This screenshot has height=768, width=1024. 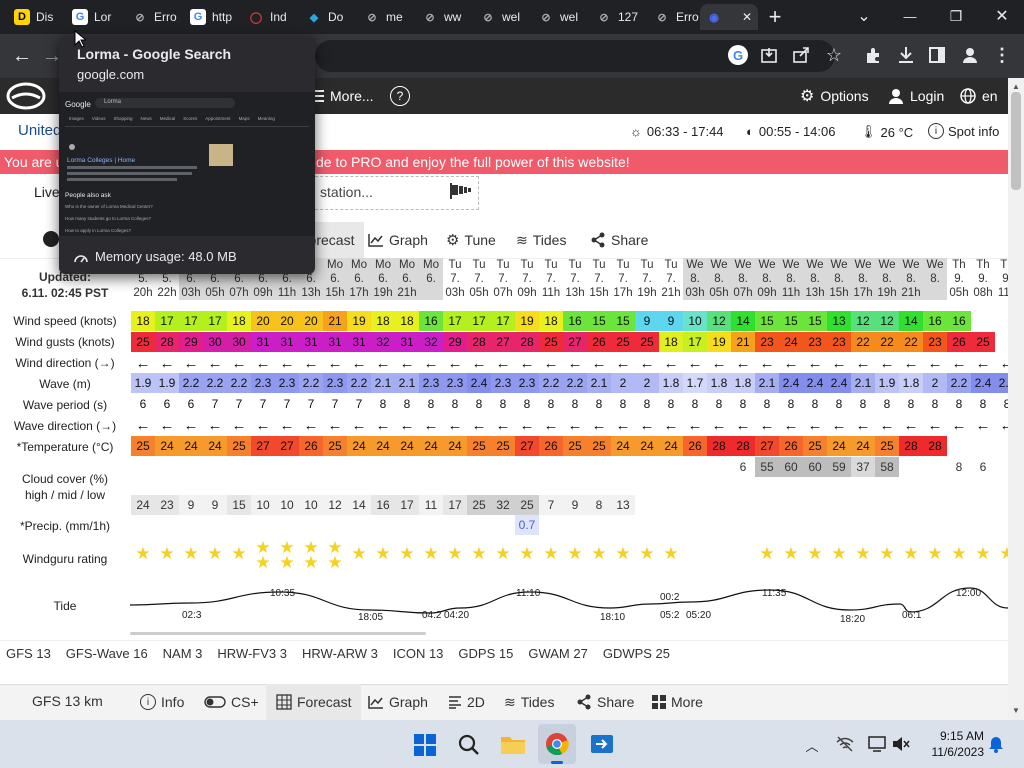 What do you see at coordinates (446, 17) in the screenshot?
I see `browser-tab: ⊘ ww` at bounding box center [446, 17].